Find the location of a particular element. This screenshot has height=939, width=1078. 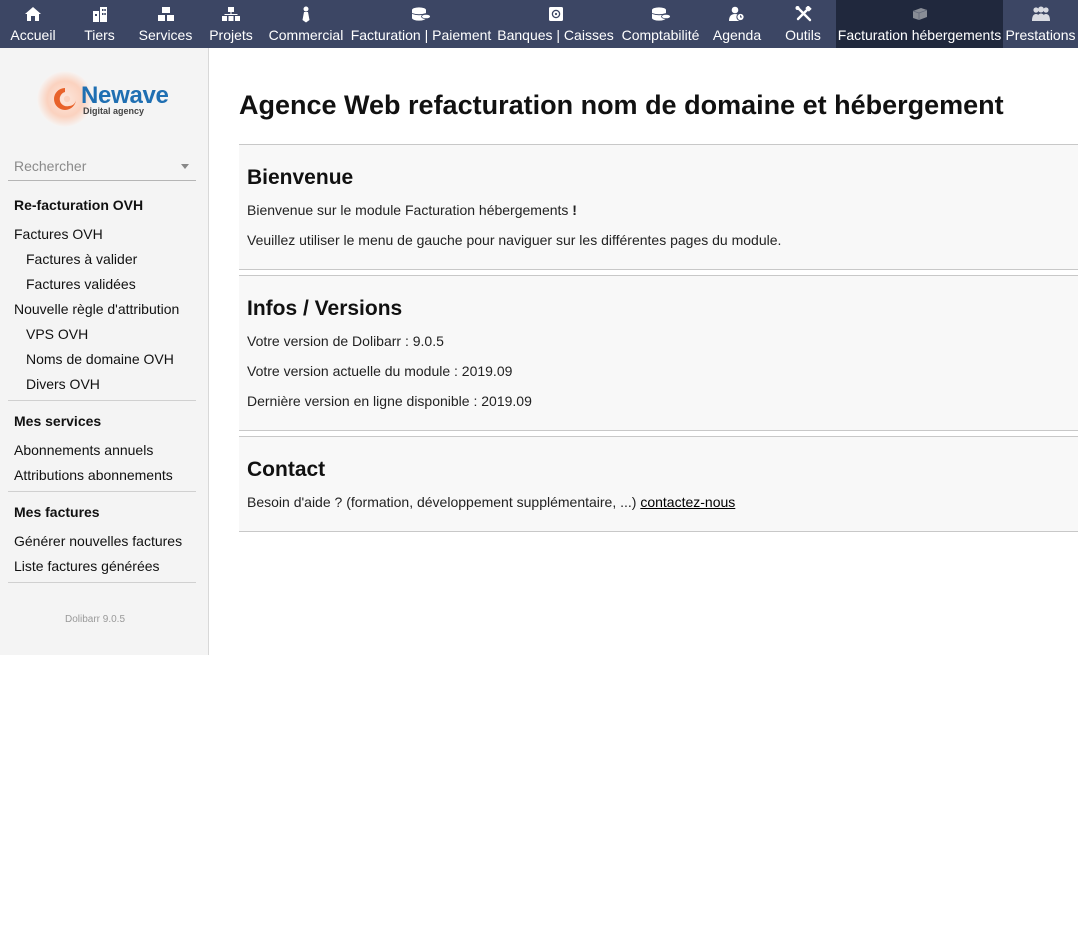

safe-icon is located at coordinates (555, 14).